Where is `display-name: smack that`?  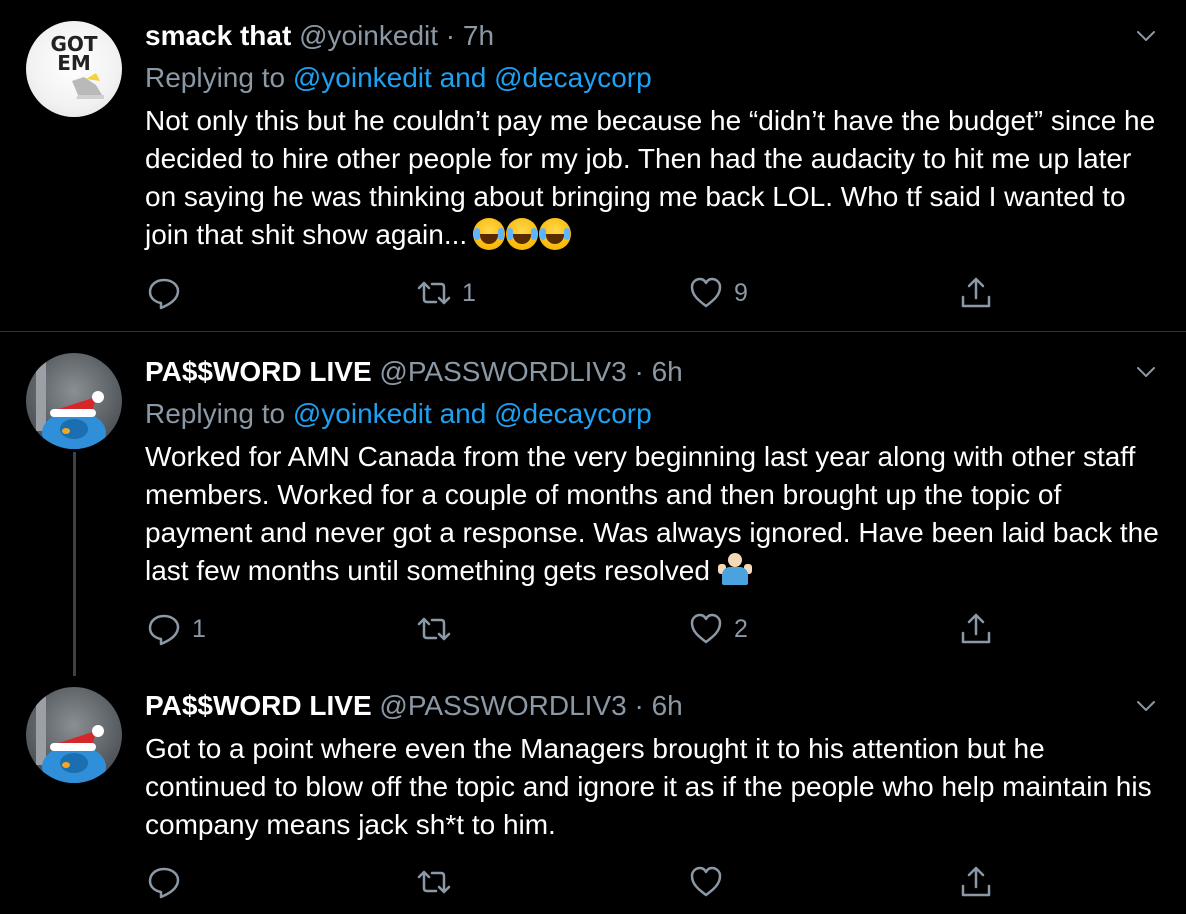 display-name: smack that is located at coordinates (218, 35).